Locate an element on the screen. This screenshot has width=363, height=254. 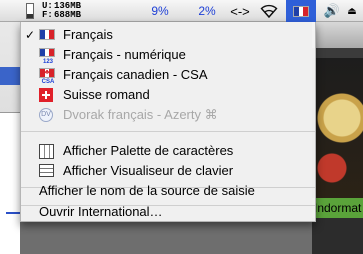
menu-item-label: Dvorak français - Azerty ⌘ is located at coordinates (140, 114).